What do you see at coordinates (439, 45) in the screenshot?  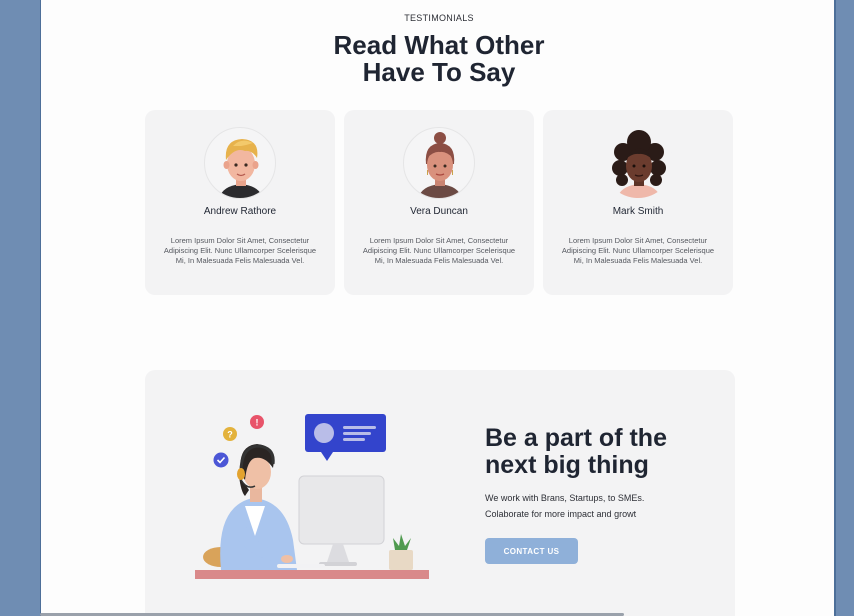 I see `heading-line-1: Read What Other` at bounding box center [439, 45].